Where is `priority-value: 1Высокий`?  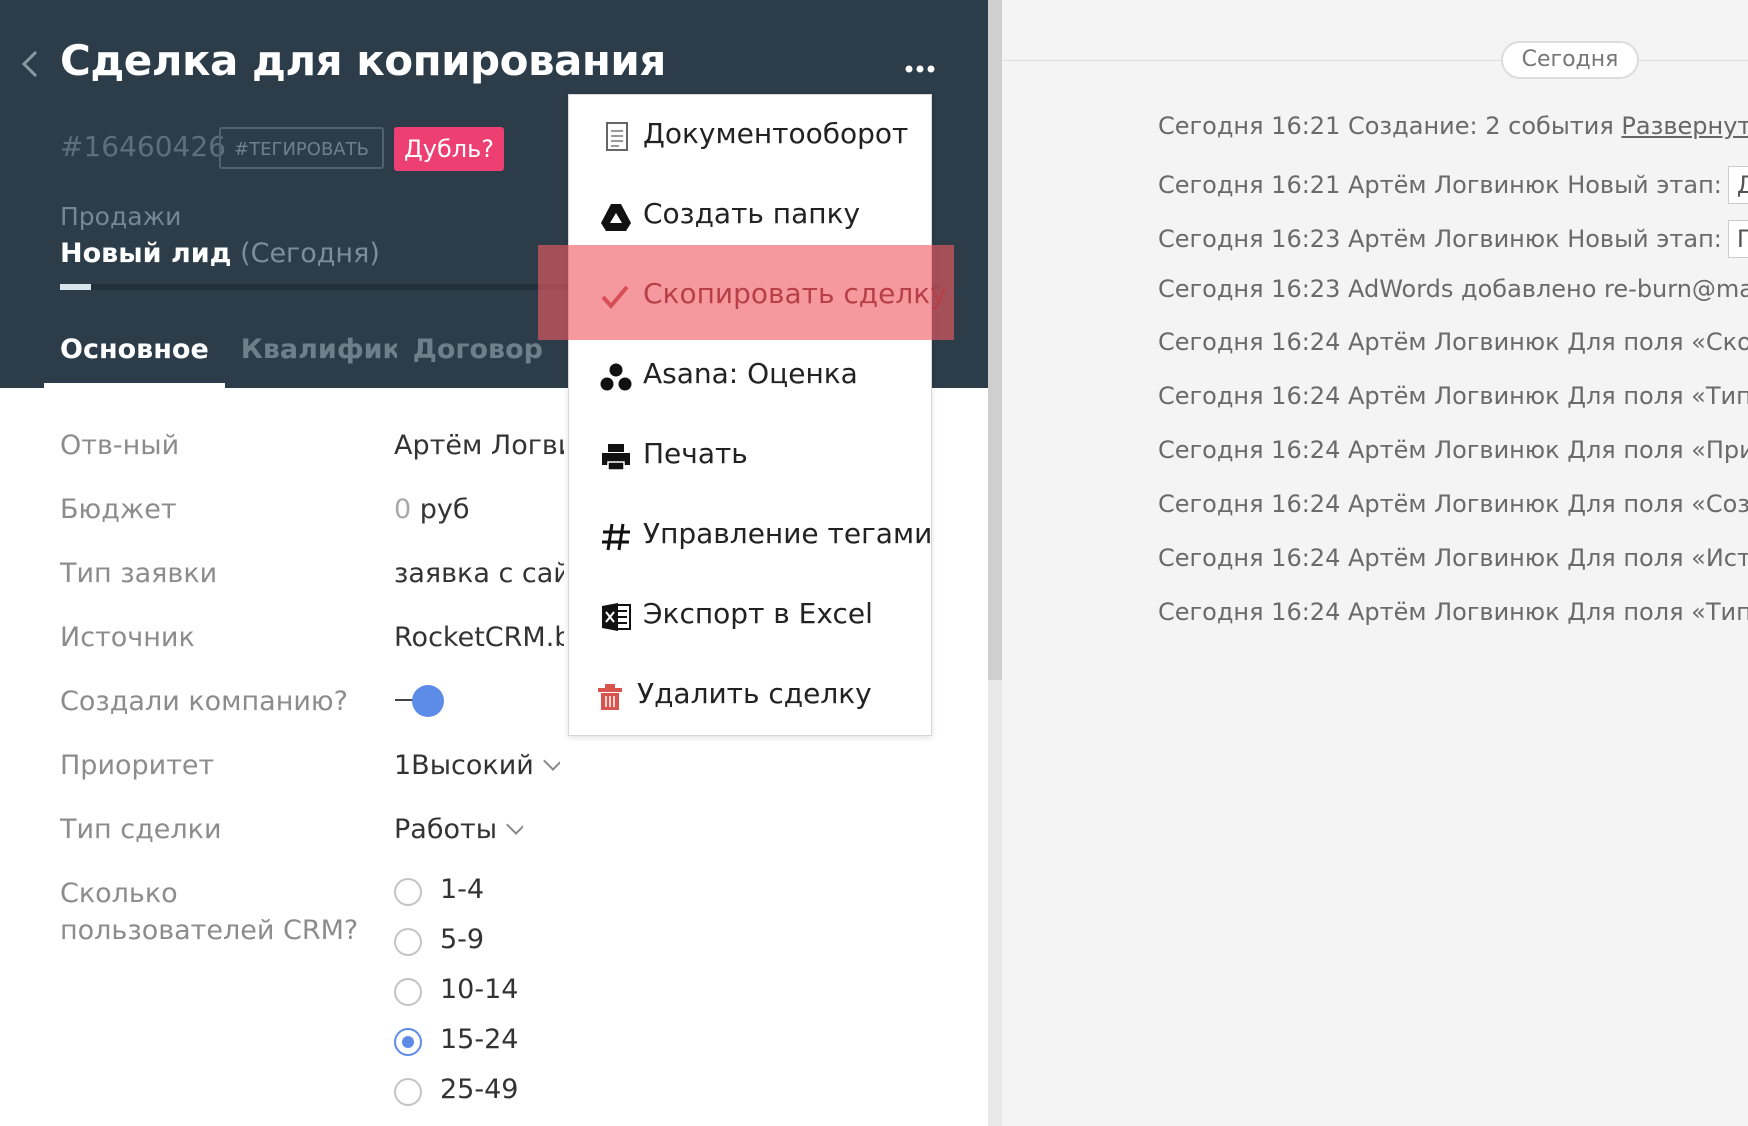
priority-value: 1Высокий is located at coordinates (464, 765).